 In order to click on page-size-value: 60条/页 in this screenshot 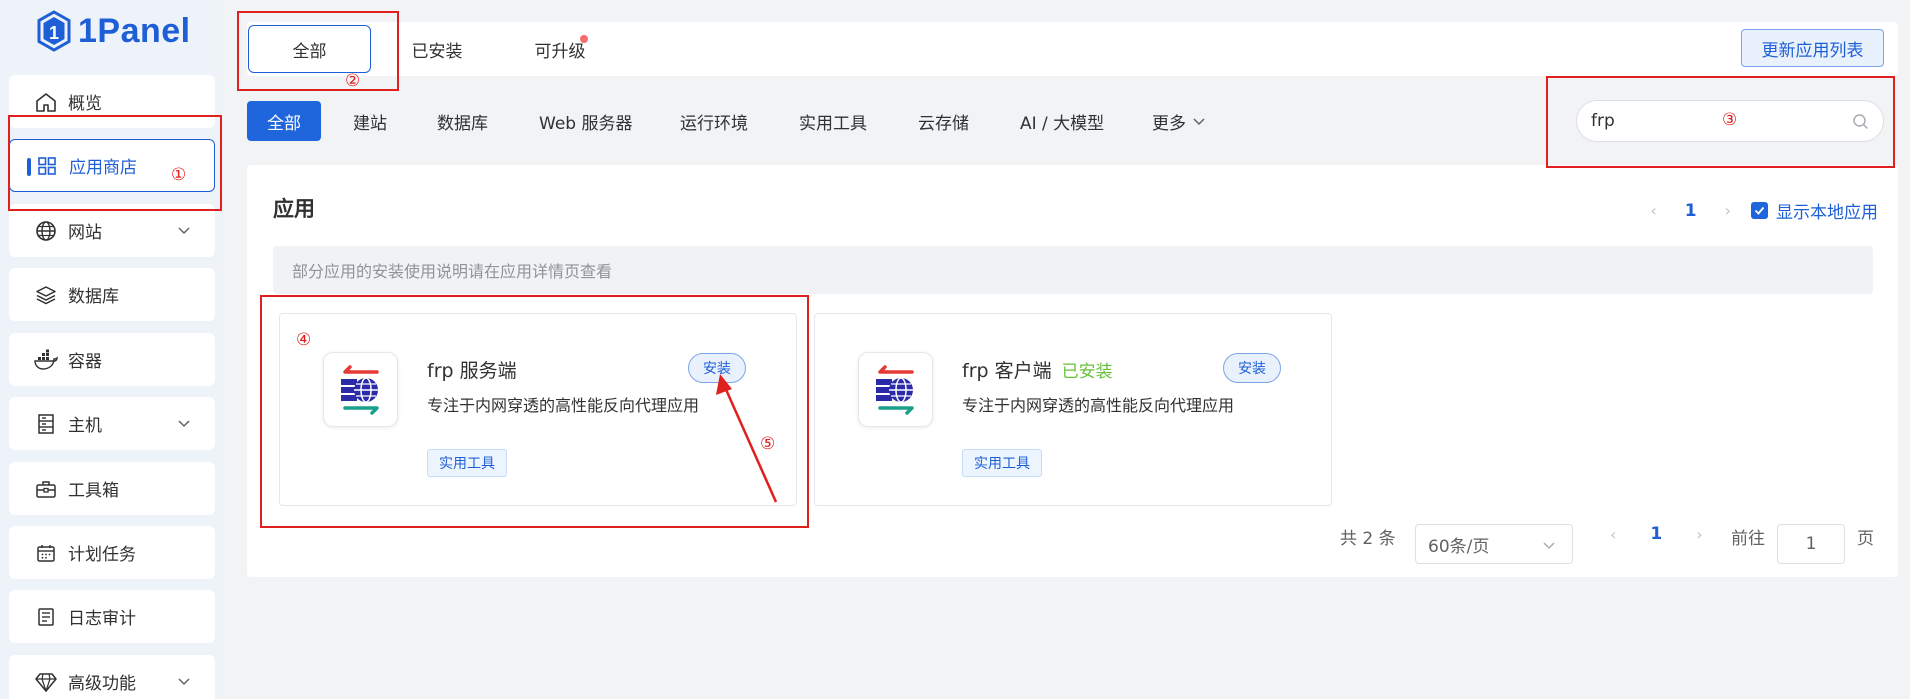, I will do `click(1459, 546)`.